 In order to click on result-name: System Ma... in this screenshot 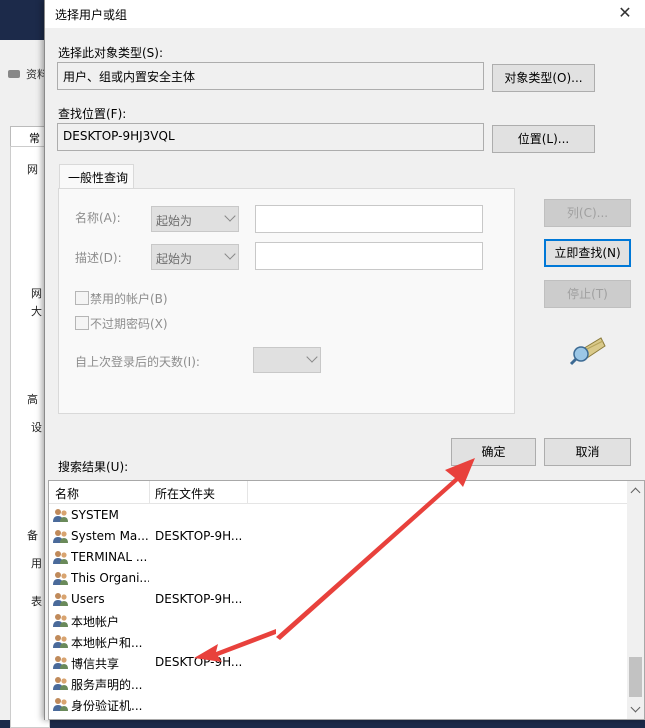, I will do `click(110, 536)`.